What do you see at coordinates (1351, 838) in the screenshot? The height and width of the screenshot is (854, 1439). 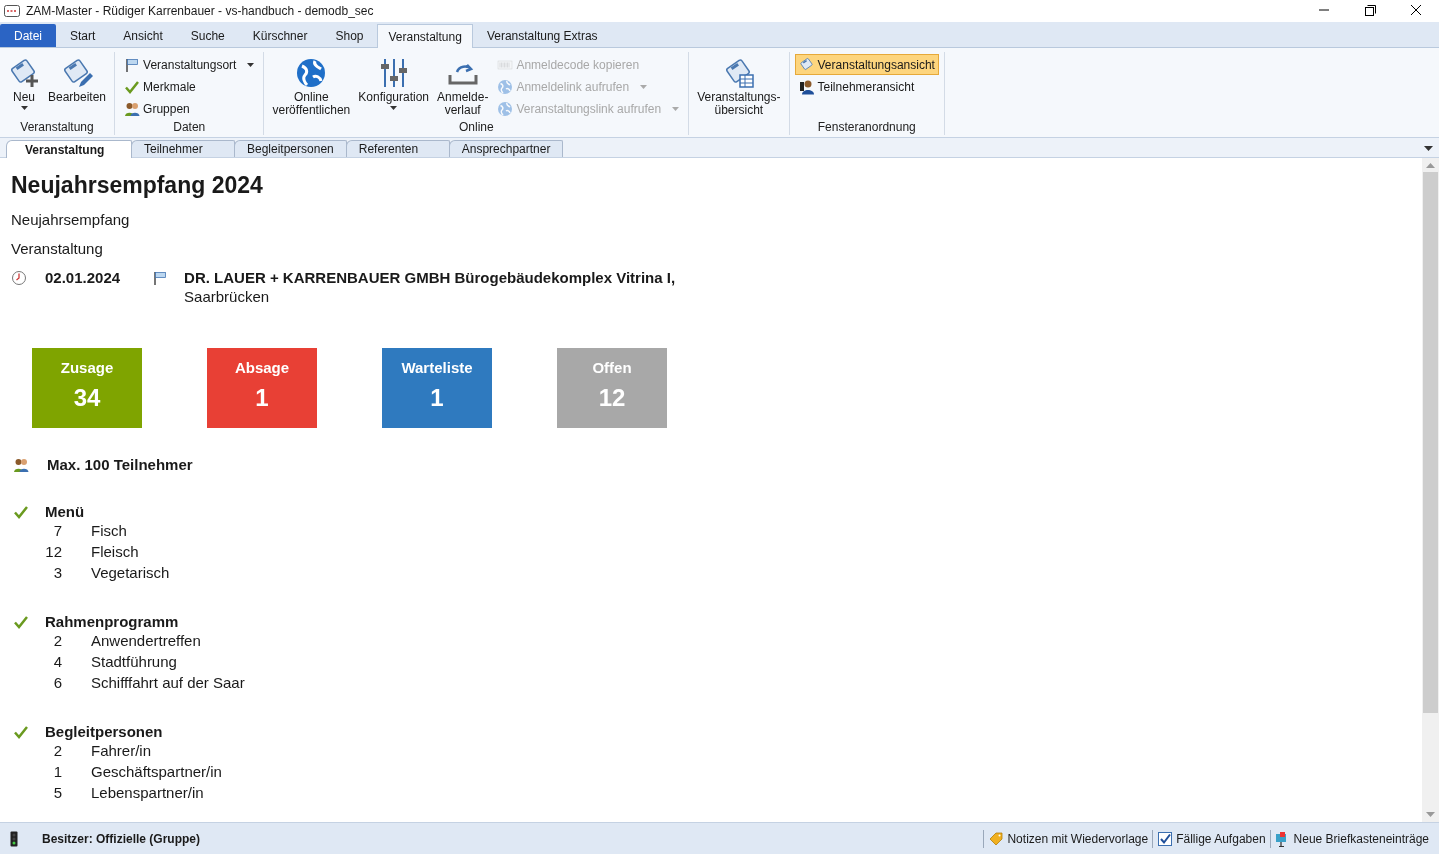 I see `status-button: Neue Briefkasteneinträge` at bounding box center [1351, 838].